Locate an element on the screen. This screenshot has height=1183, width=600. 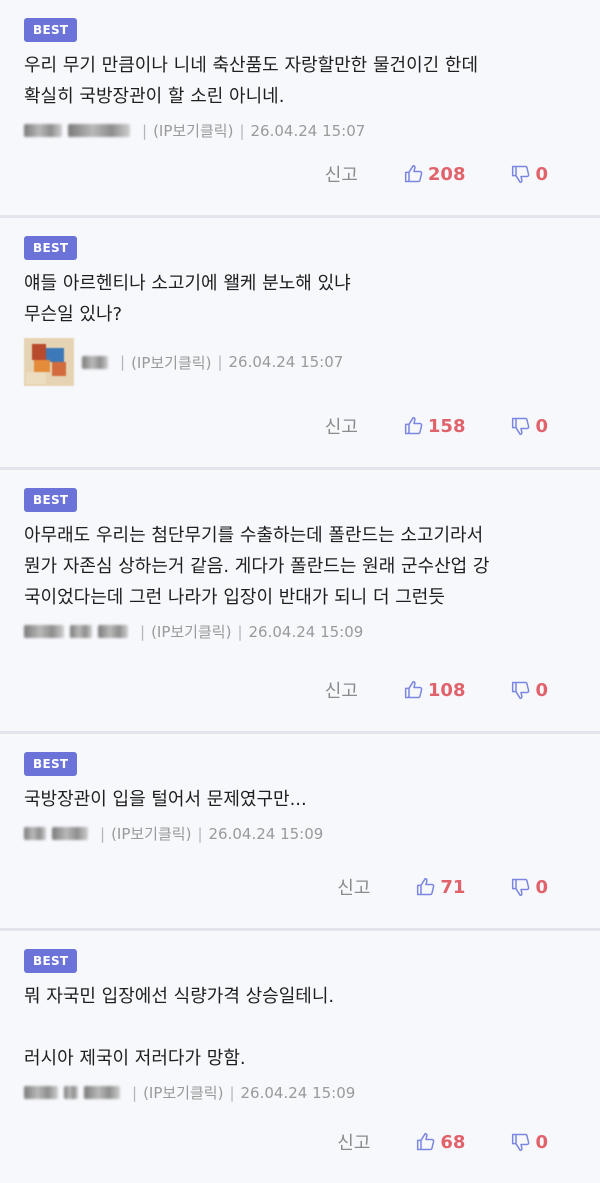
like-button: 158 is located at coordinates (435, 426).